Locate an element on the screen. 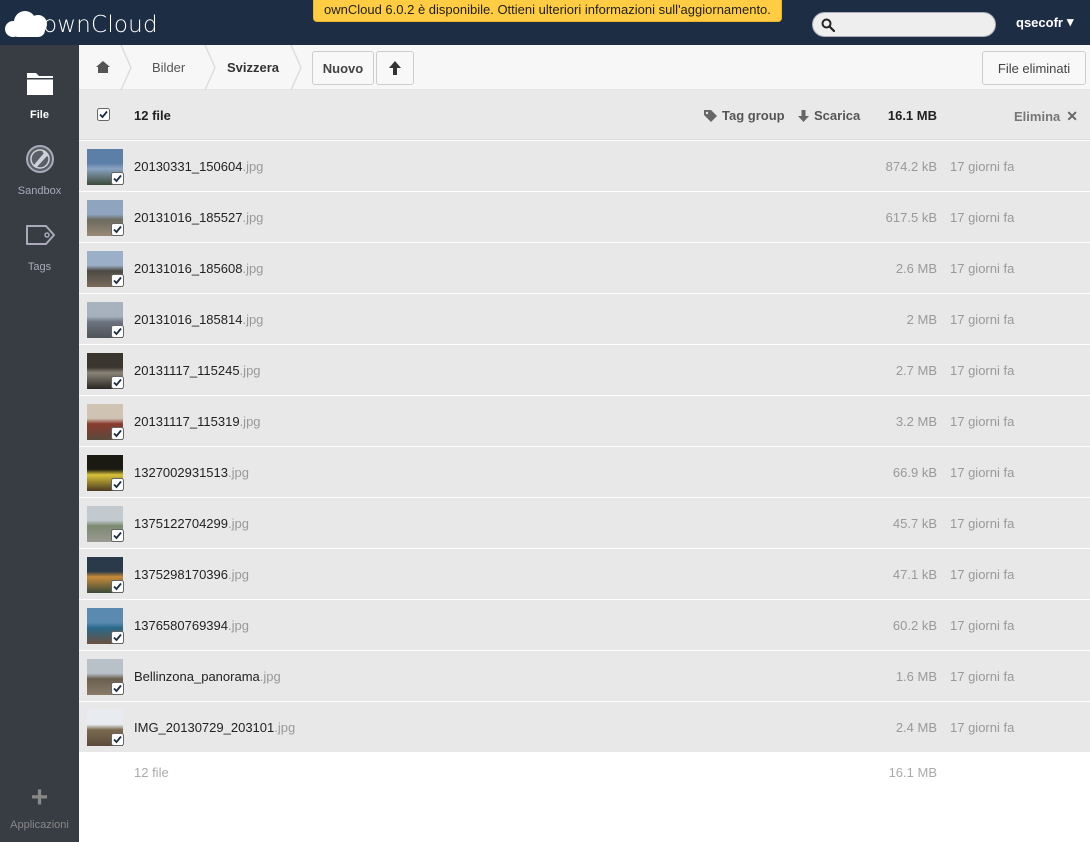  file-name: 20131016_185814.jpg is located at coordinates (198, 319).